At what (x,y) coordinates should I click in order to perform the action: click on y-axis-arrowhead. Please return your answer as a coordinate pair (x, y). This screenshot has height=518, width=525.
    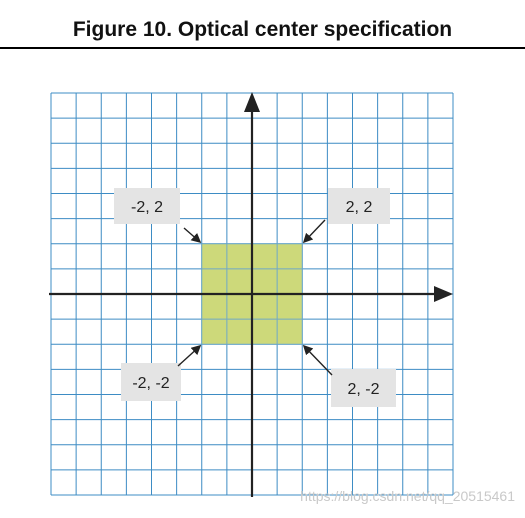
    Looking at the image, I should click on (252, 102).